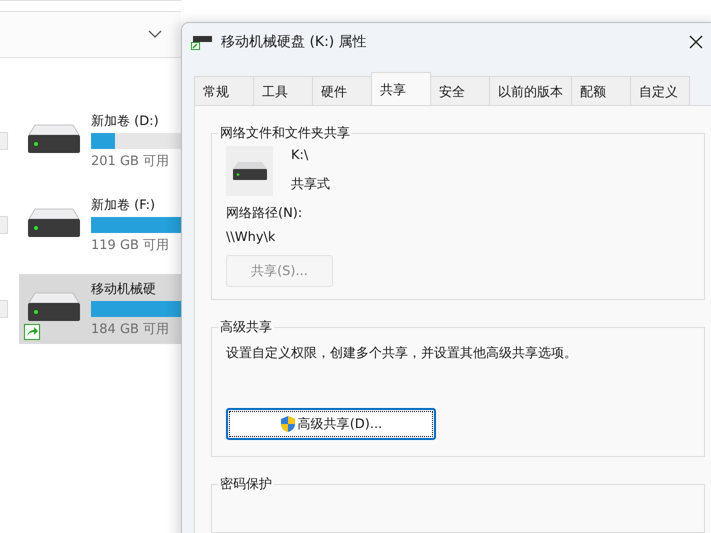  What do you see at coordinates (130, 161) in the screenshot?
I see `free-space: 201 GB 可用` at bounding box center [130, 161].